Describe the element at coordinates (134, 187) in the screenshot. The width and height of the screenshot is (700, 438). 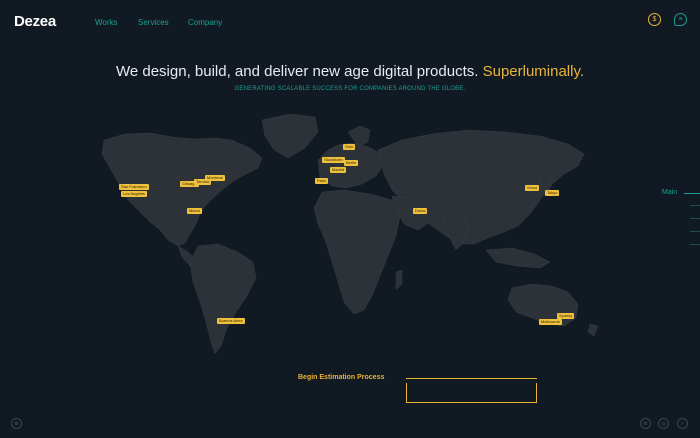
I see `map-pin: San Francisco` at that location.